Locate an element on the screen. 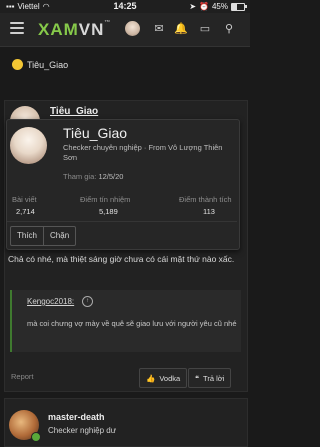 This screenshot has height=447, width=320. search-icon: ⚲ is located at coordinates (229, 29).